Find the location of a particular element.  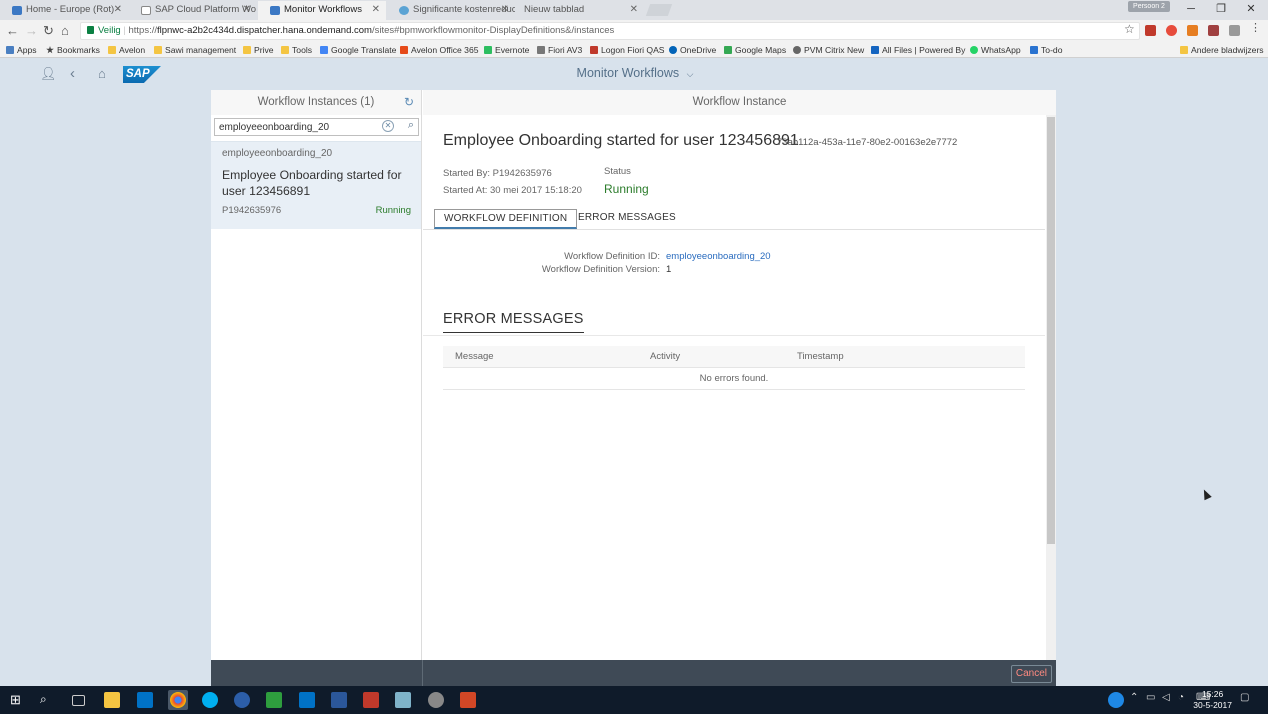

restore-icon: ❐ is located at coordinates (1221, 9).